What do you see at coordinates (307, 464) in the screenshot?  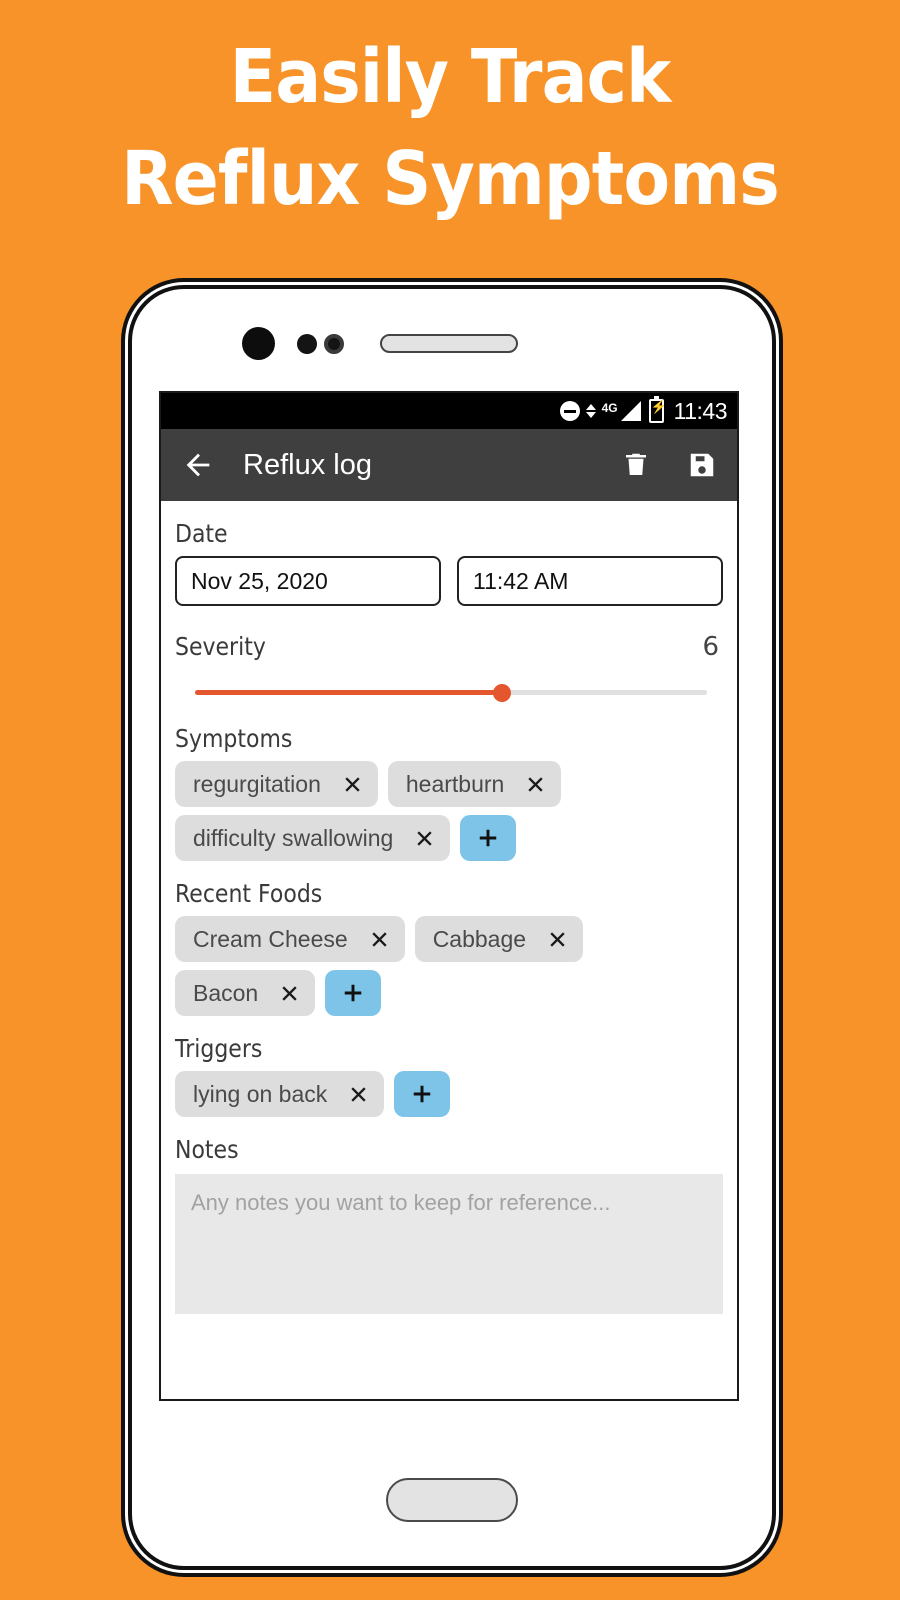 I see `page-title: Reflux log` at bounding box center [307, 464].